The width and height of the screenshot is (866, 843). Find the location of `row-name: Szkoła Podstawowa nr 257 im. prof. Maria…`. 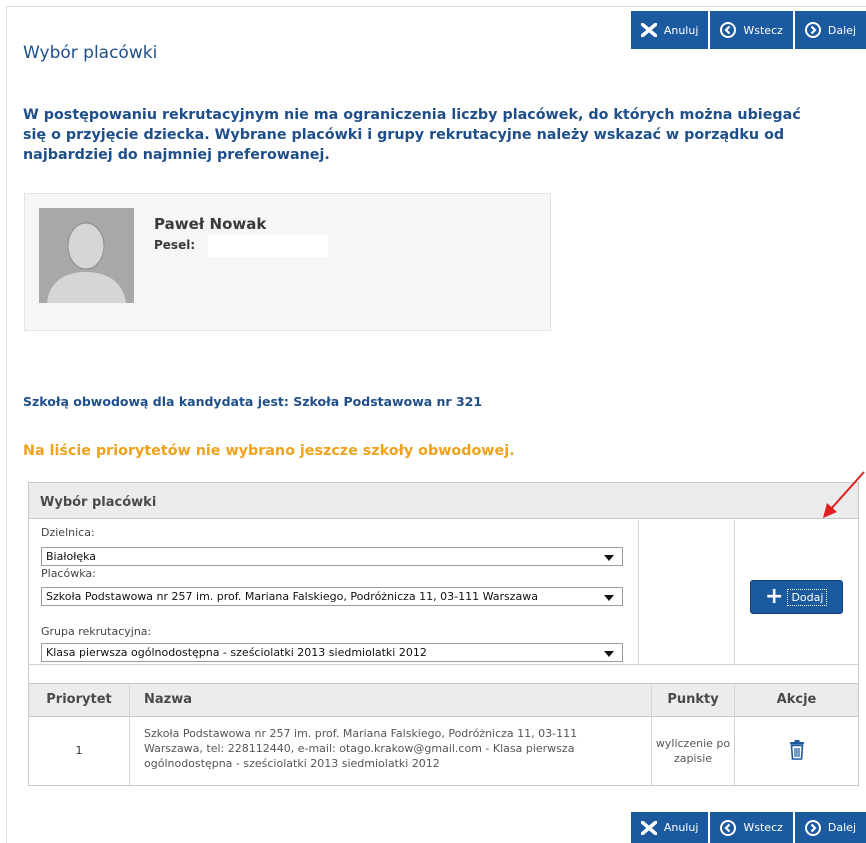

row-name: Szkoła Podstawowa nr 257 im. prof. Maria… is located at coordinates (391, 751).